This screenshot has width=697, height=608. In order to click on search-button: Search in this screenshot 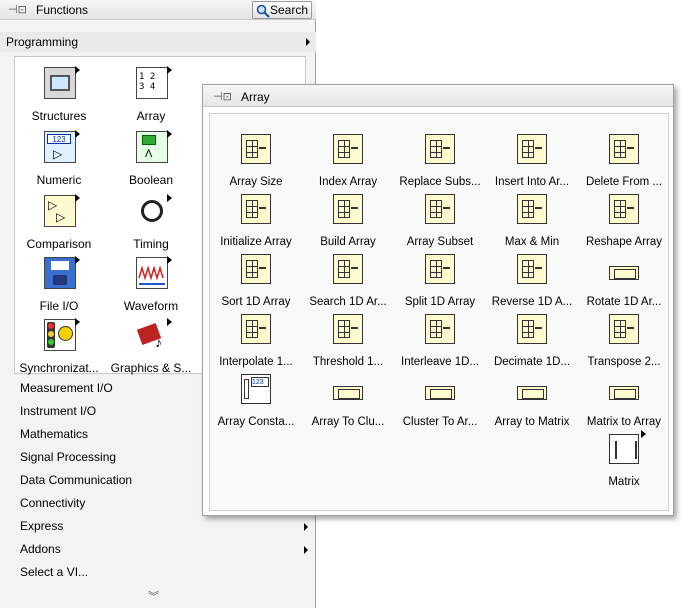, I will do `click(282, 10)`.